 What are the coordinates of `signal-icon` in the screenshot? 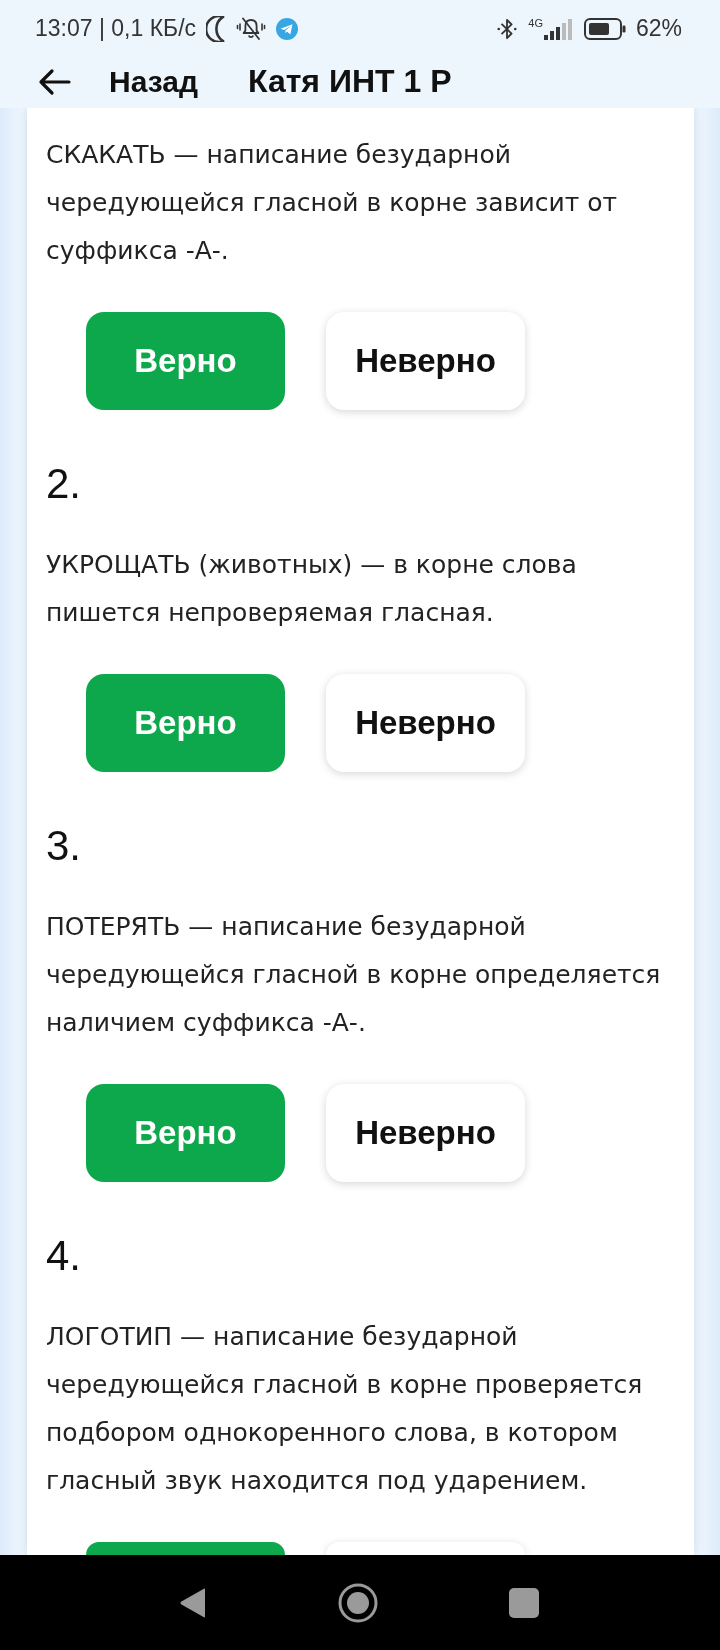 It's located at (558, 28).